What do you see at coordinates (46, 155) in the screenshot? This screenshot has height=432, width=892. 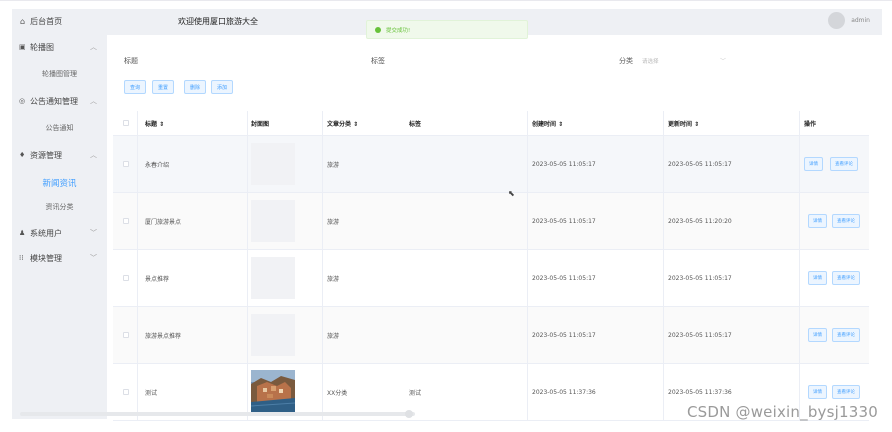 I see `sidebar-item-label: 资源管理` at bounding box center [46, 155].